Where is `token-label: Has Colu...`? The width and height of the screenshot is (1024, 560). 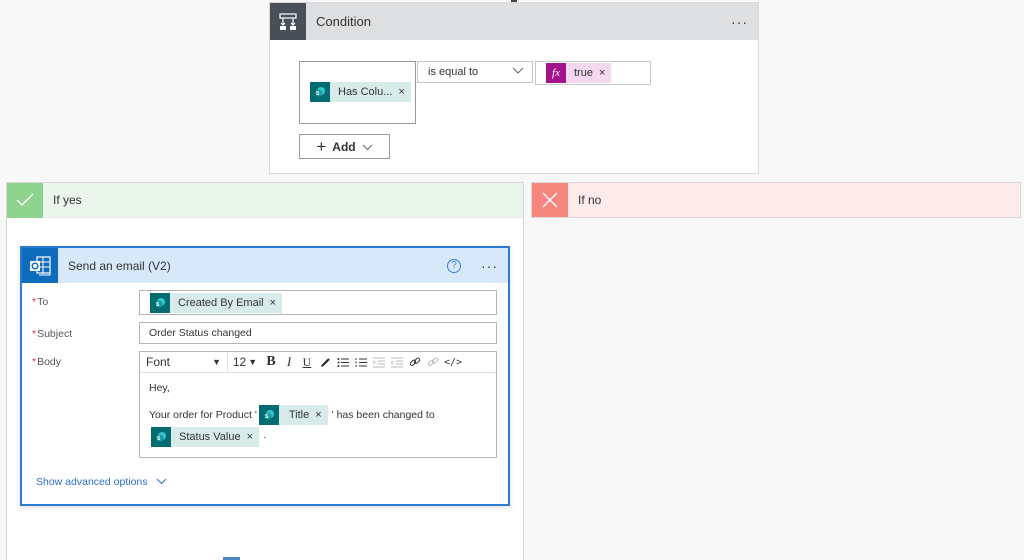 token-label: Has Colu... is located at coordinates (365, 92).